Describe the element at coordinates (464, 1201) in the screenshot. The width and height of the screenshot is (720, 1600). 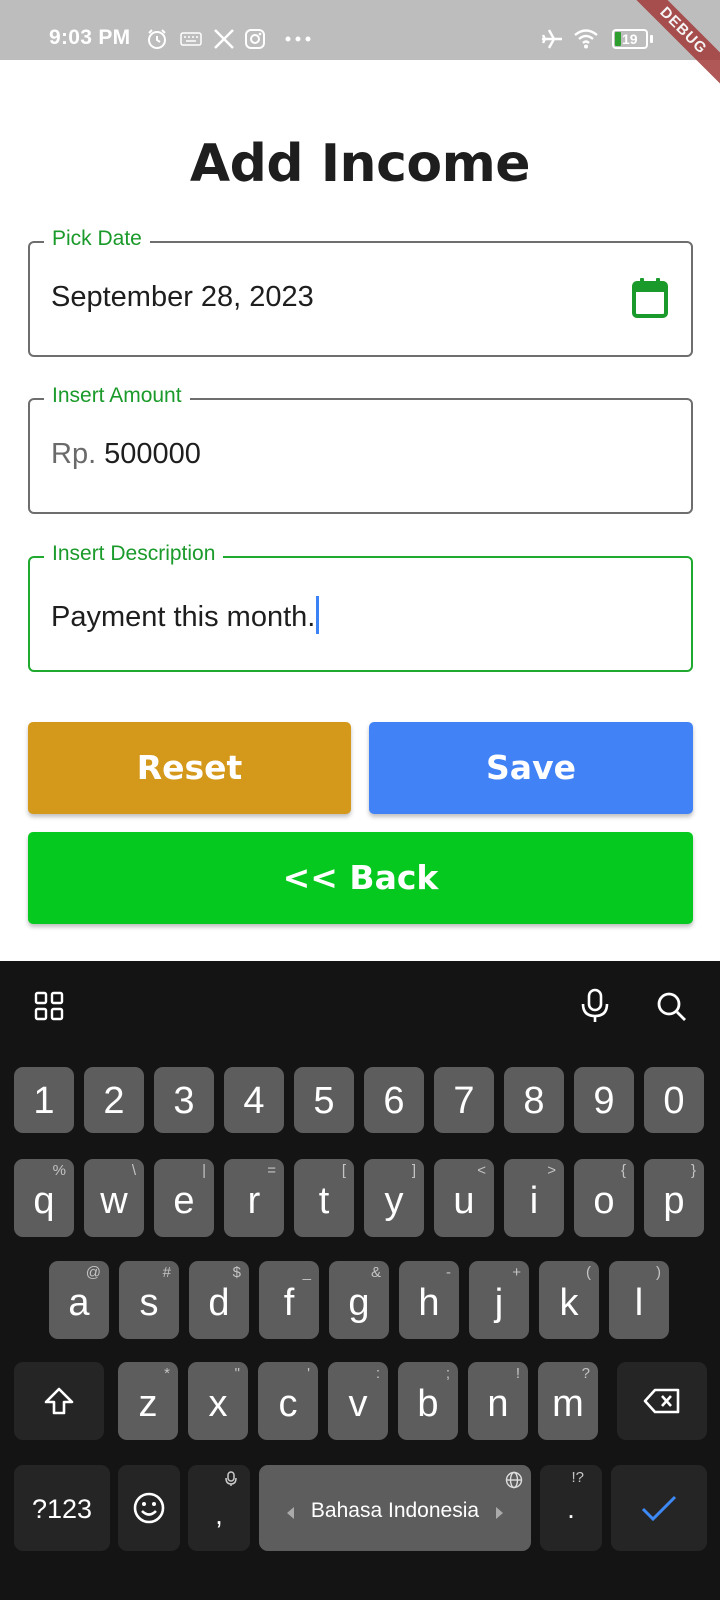
I see `key-label: u` at that location.